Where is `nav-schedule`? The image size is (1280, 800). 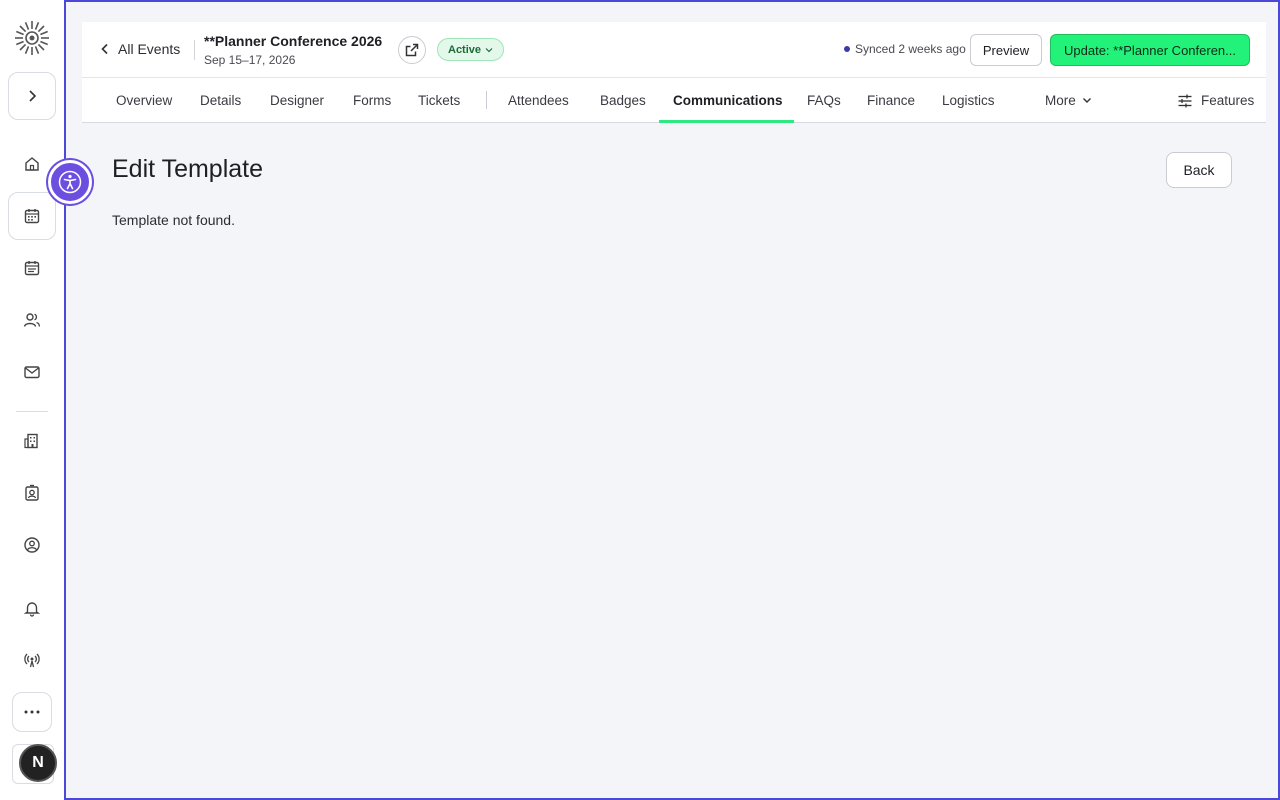 nav-schedule is located at coordinates (32, 268).